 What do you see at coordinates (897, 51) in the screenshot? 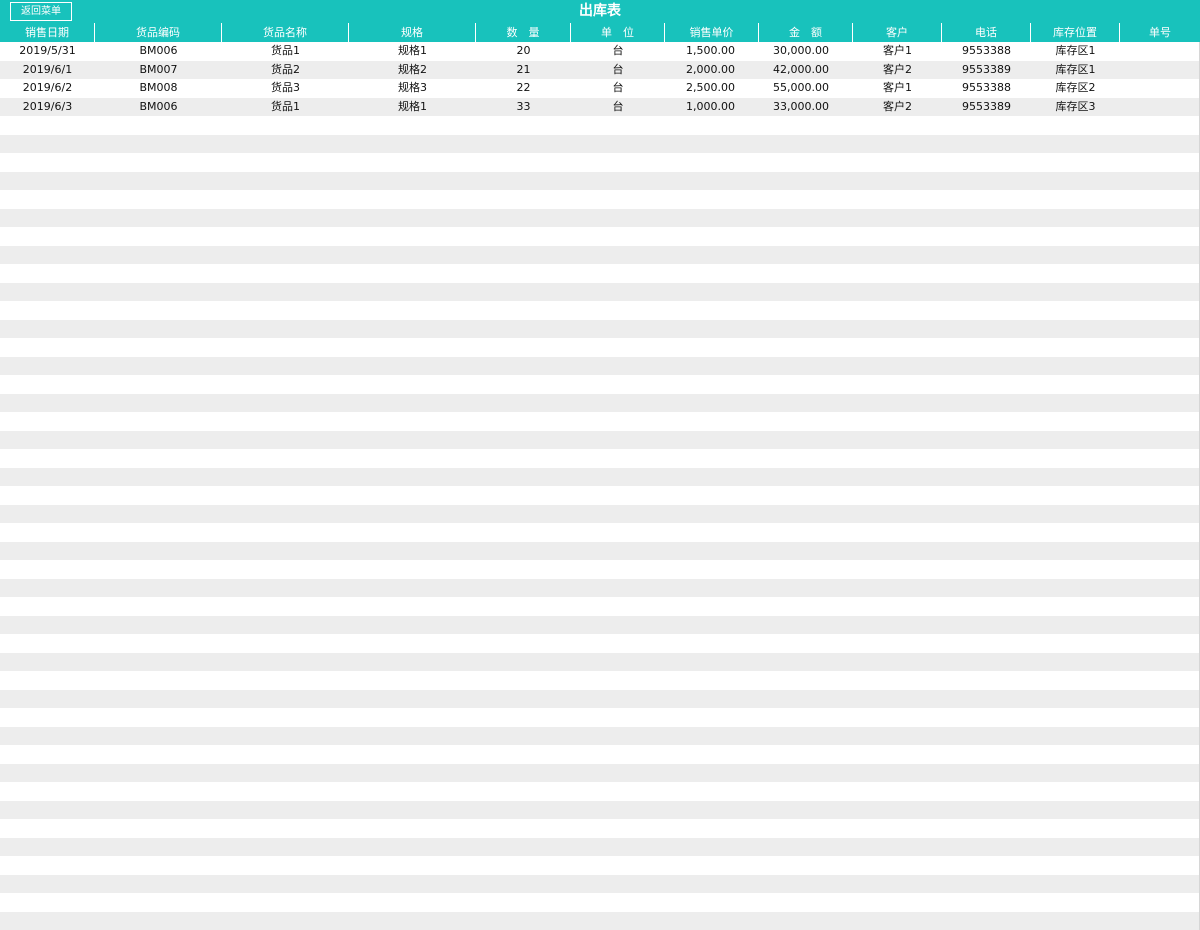
I see `cell-customer: 客户1` at bounding box center [897, 51].